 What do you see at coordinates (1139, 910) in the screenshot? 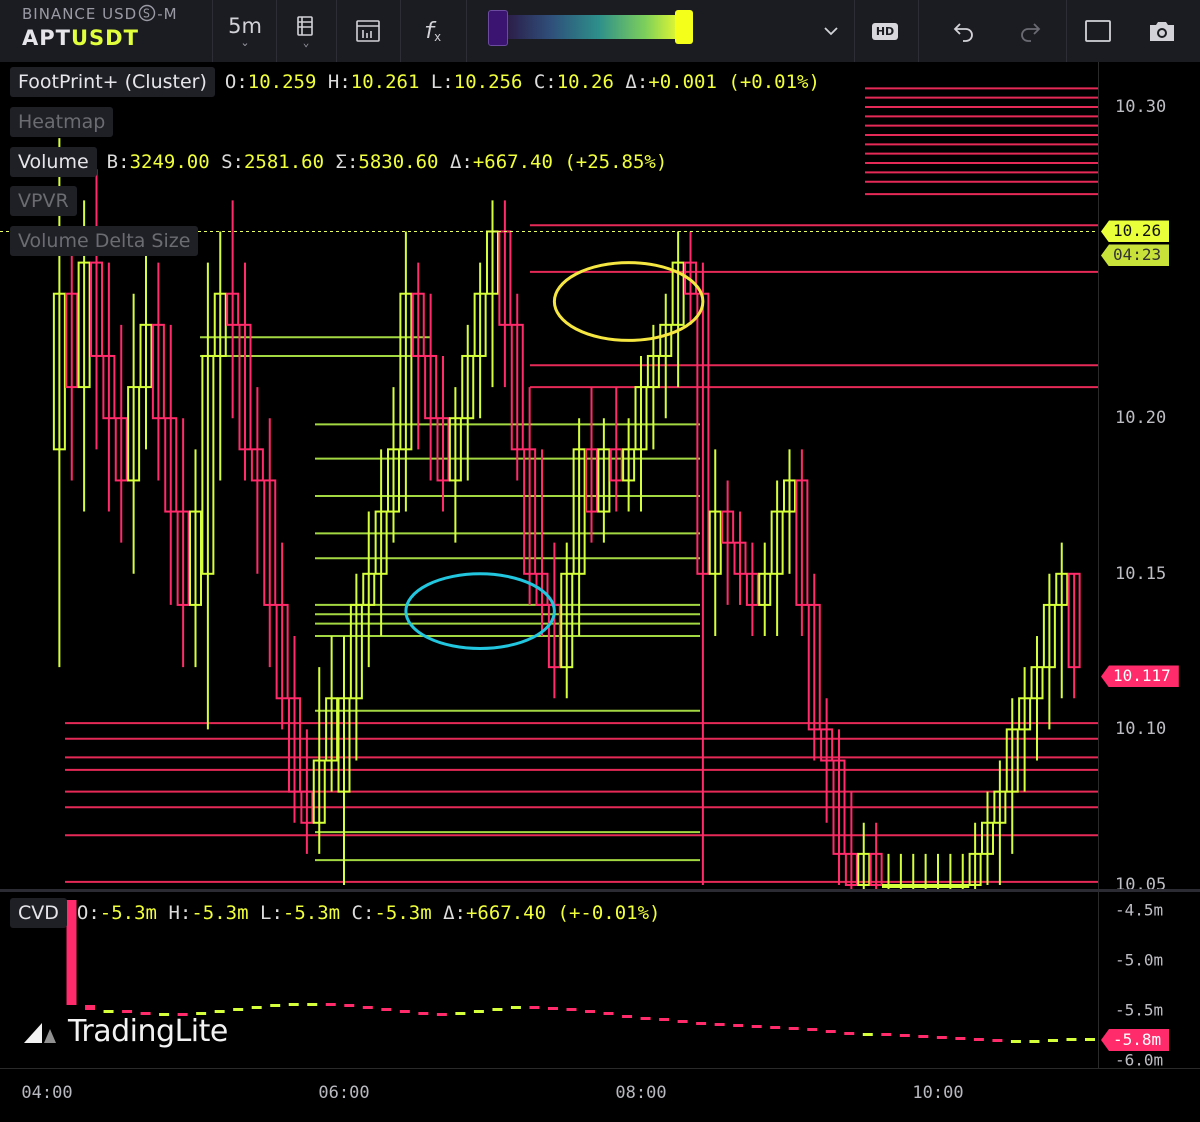
I see `cvd-tick-label: -4.5m` at bounding box center [1139, 910].